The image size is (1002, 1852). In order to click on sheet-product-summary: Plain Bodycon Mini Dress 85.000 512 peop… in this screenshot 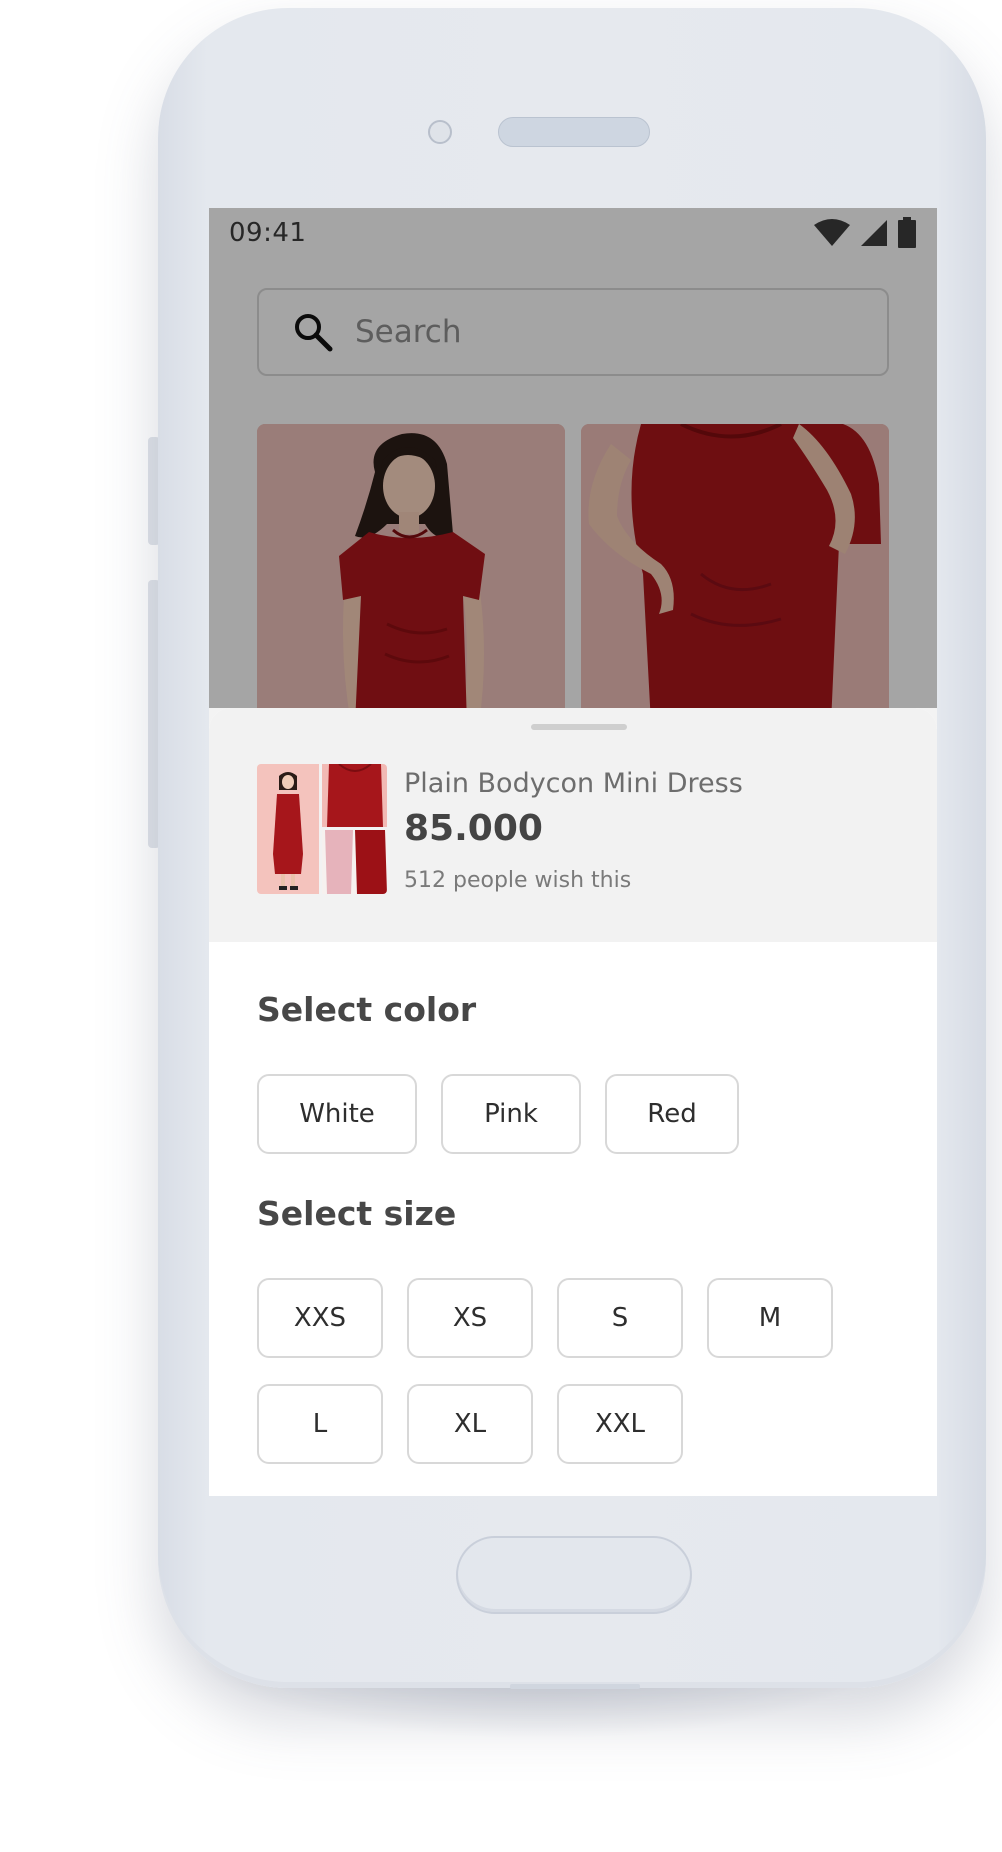, I will do `click(573, 825)`.